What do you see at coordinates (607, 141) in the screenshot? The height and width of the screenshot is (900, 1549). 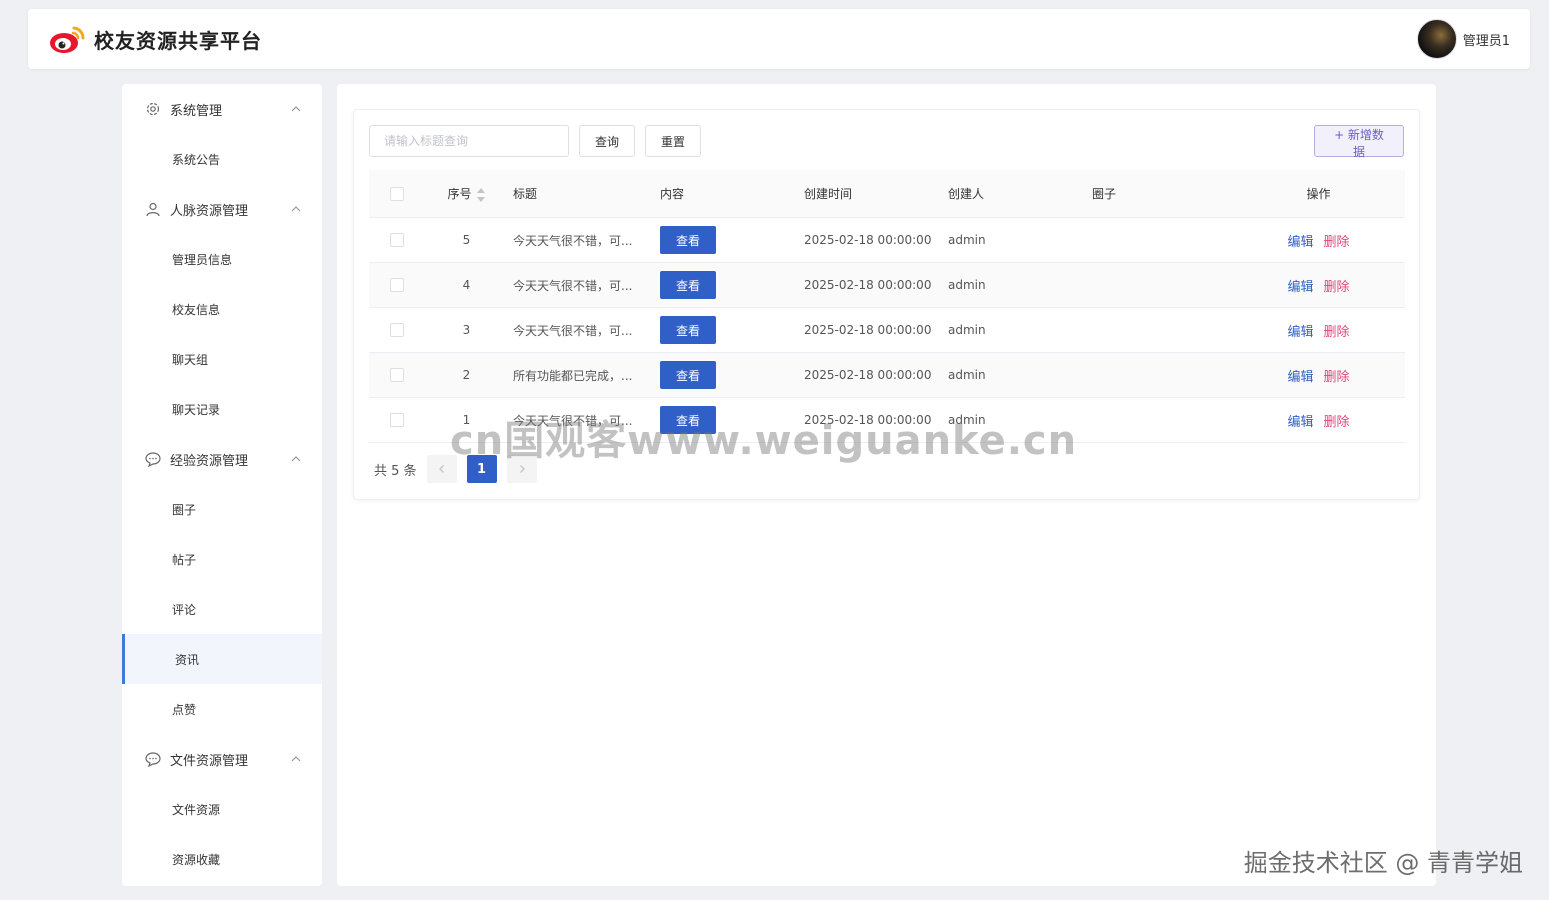 I see `query-button: 查询` at bounding box center [607, 141].